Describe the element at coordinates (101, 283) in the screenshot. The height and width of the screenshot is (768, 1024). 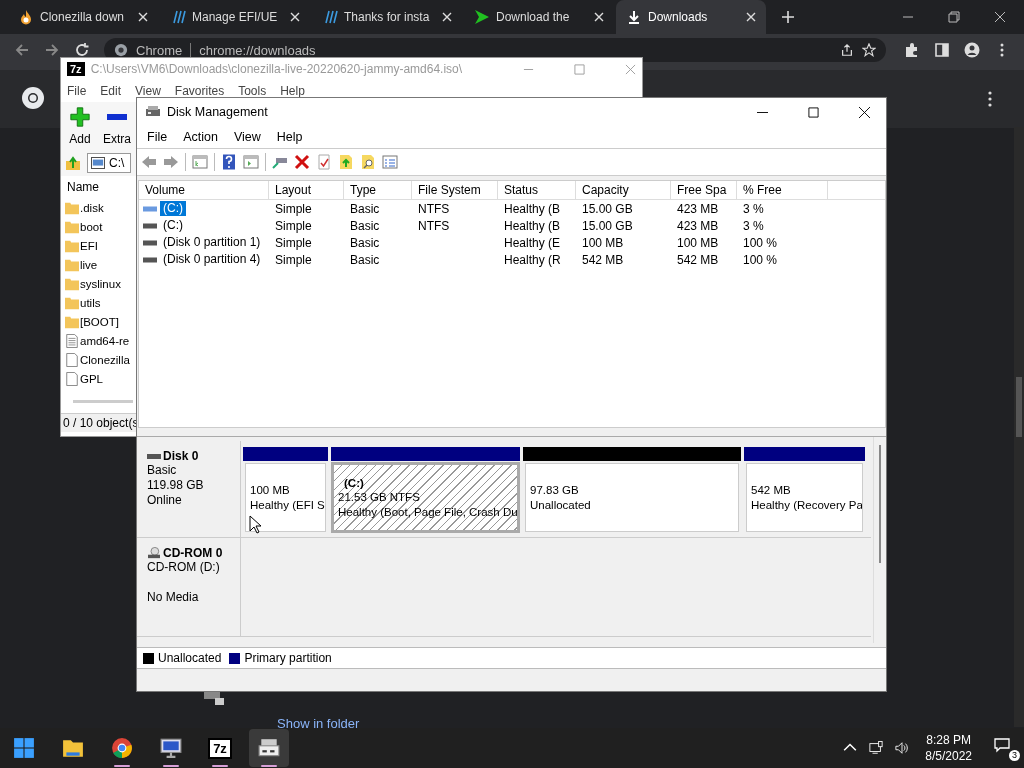
I see `archive-entry: syslinux` at that location.